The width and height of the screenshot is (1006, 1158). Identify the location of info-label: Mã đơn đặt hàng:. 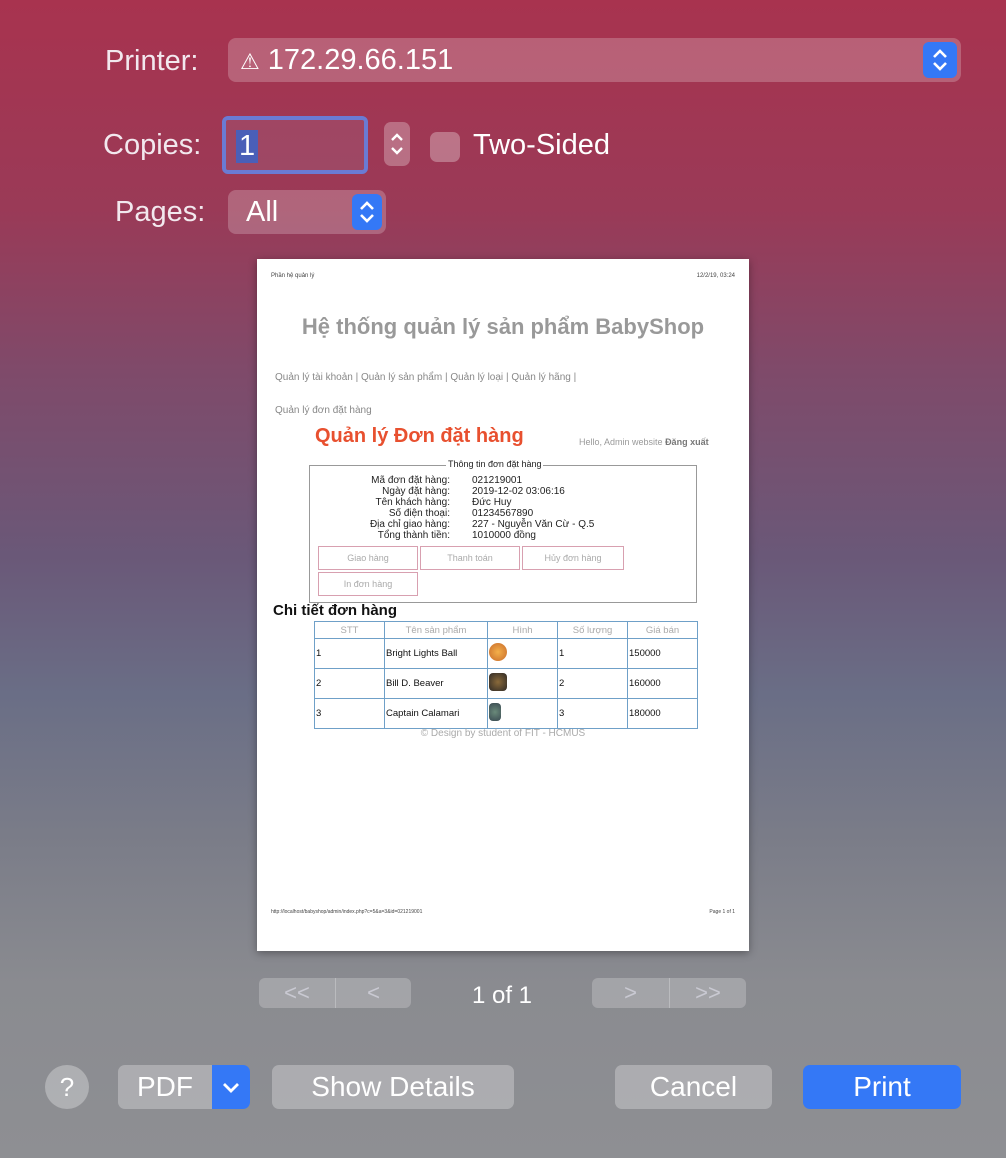
(410, 480).